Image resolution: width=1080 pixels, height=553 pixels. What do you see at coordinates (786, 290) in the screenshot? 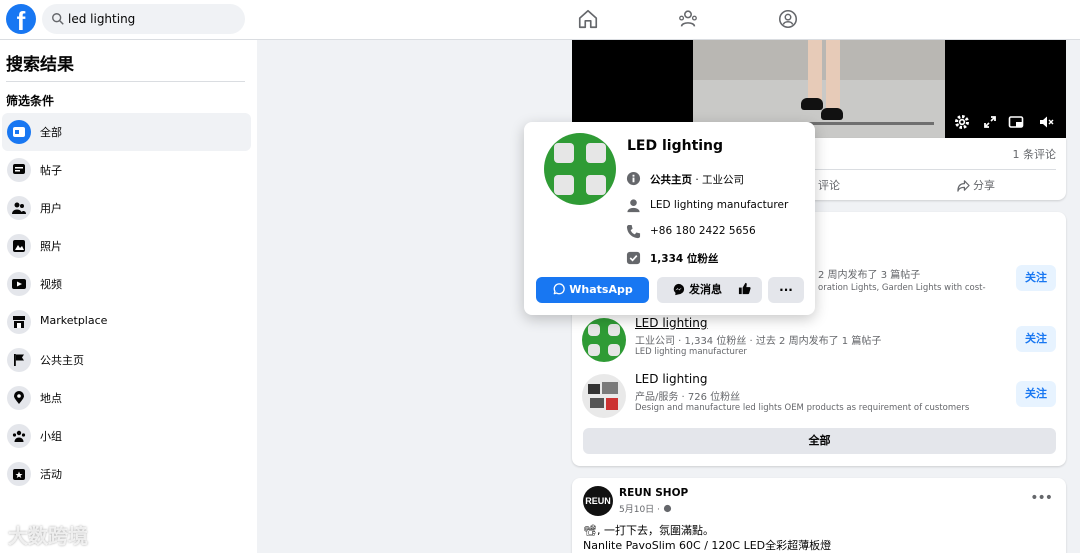
I see `more-button: ···` at bounding box center [786, 290].